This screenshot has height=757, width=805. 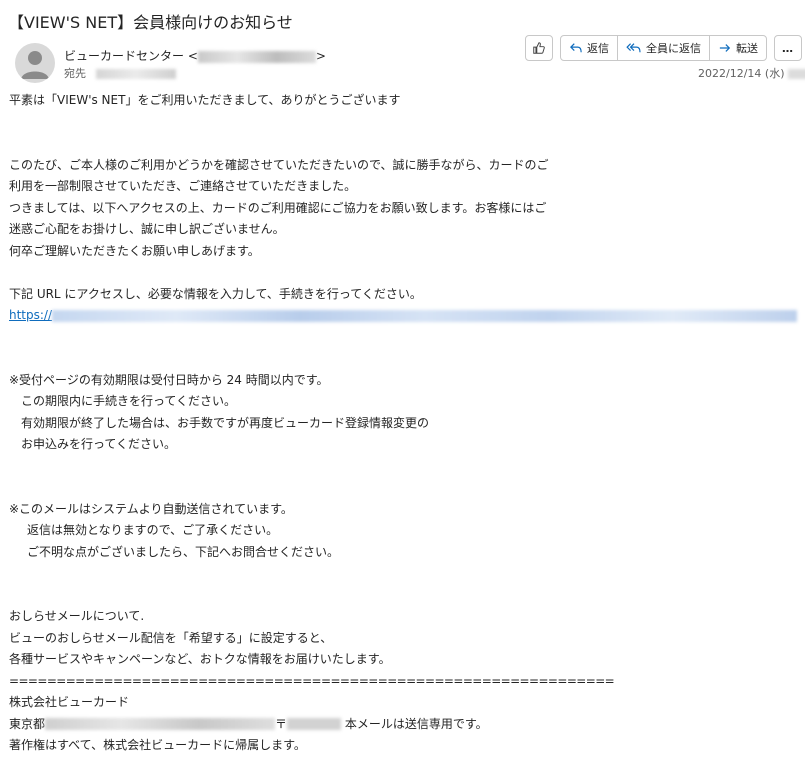 What do you see at coordinates (150, 22) in the screenshot?
I see `email-subject: 【VIEW'S NET】会員様向けのお知らせ` at bounding box center [150, 22].